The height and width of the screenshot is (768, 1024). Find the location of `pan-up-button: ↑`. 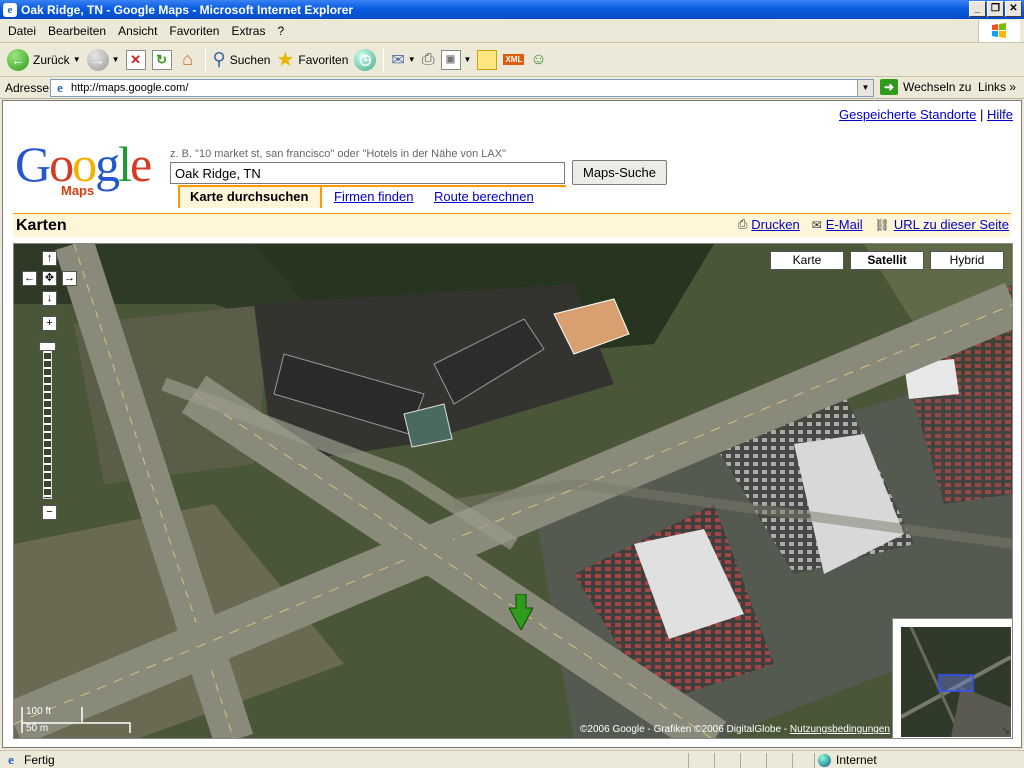

pan-up-button: ↑ is located at coordinates (49, 258).